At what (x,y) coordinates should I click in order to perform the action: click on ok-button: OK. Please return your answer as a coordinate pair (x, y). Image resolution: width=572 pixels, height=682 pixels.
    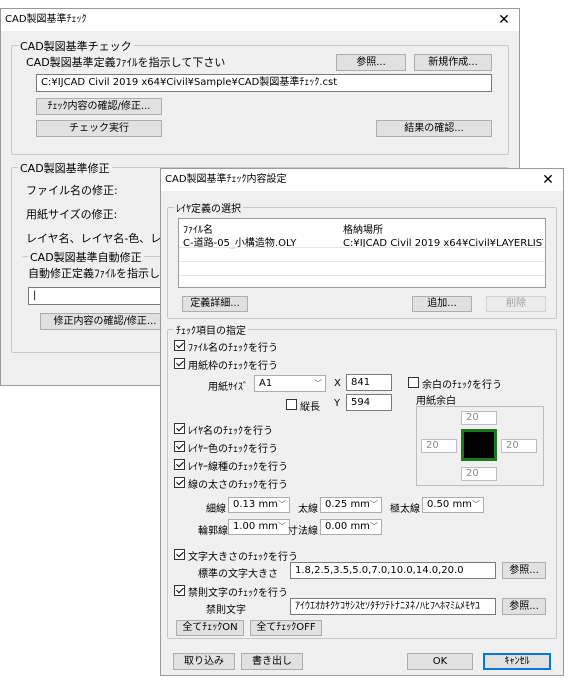
    Looking at the image, I should click on (440, 661).